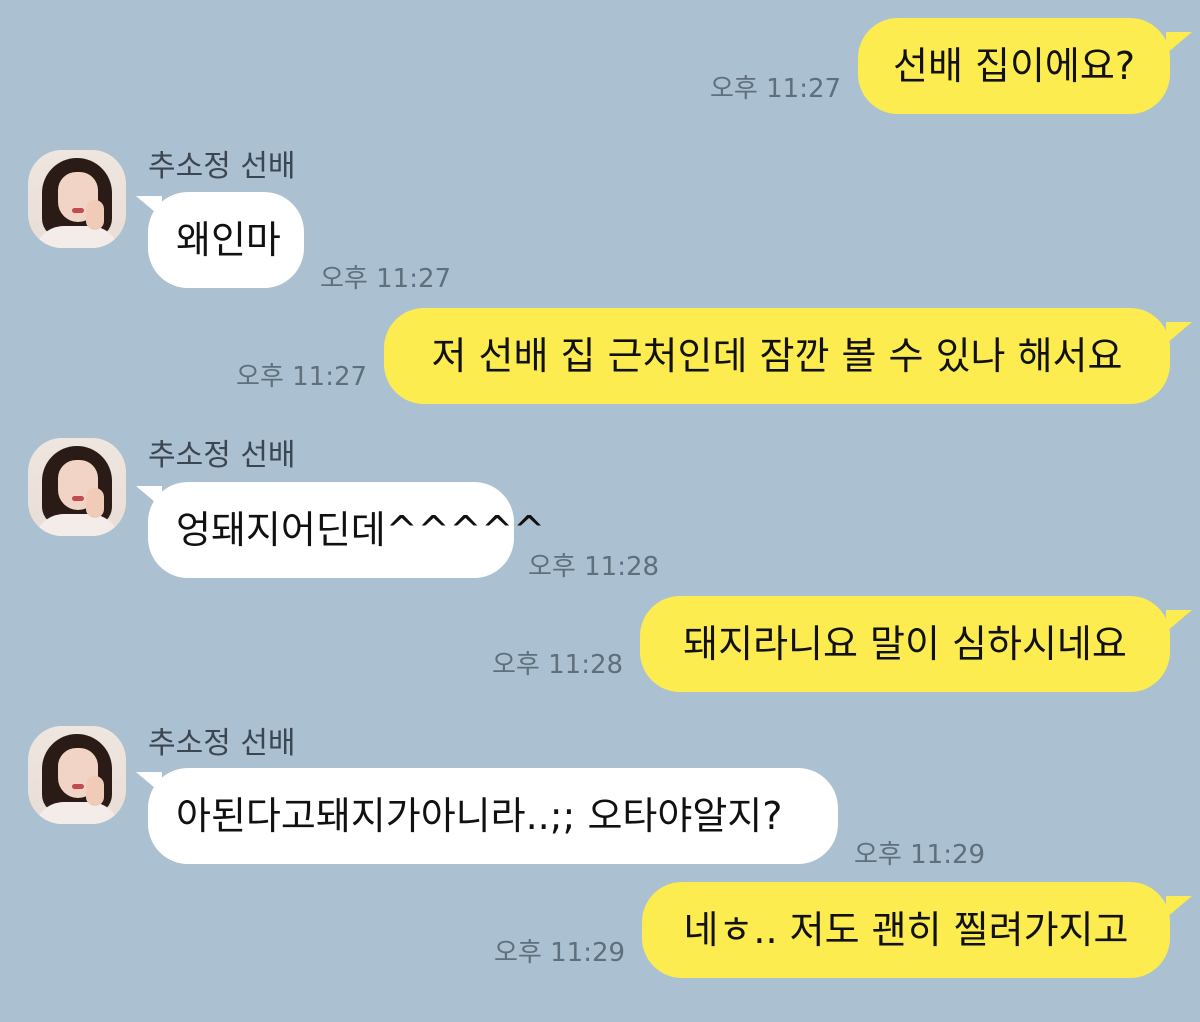 The image size is (1200, 1022). I want to click on message-bubble-sent: 선배 집이에요?, so click(1014, 66).